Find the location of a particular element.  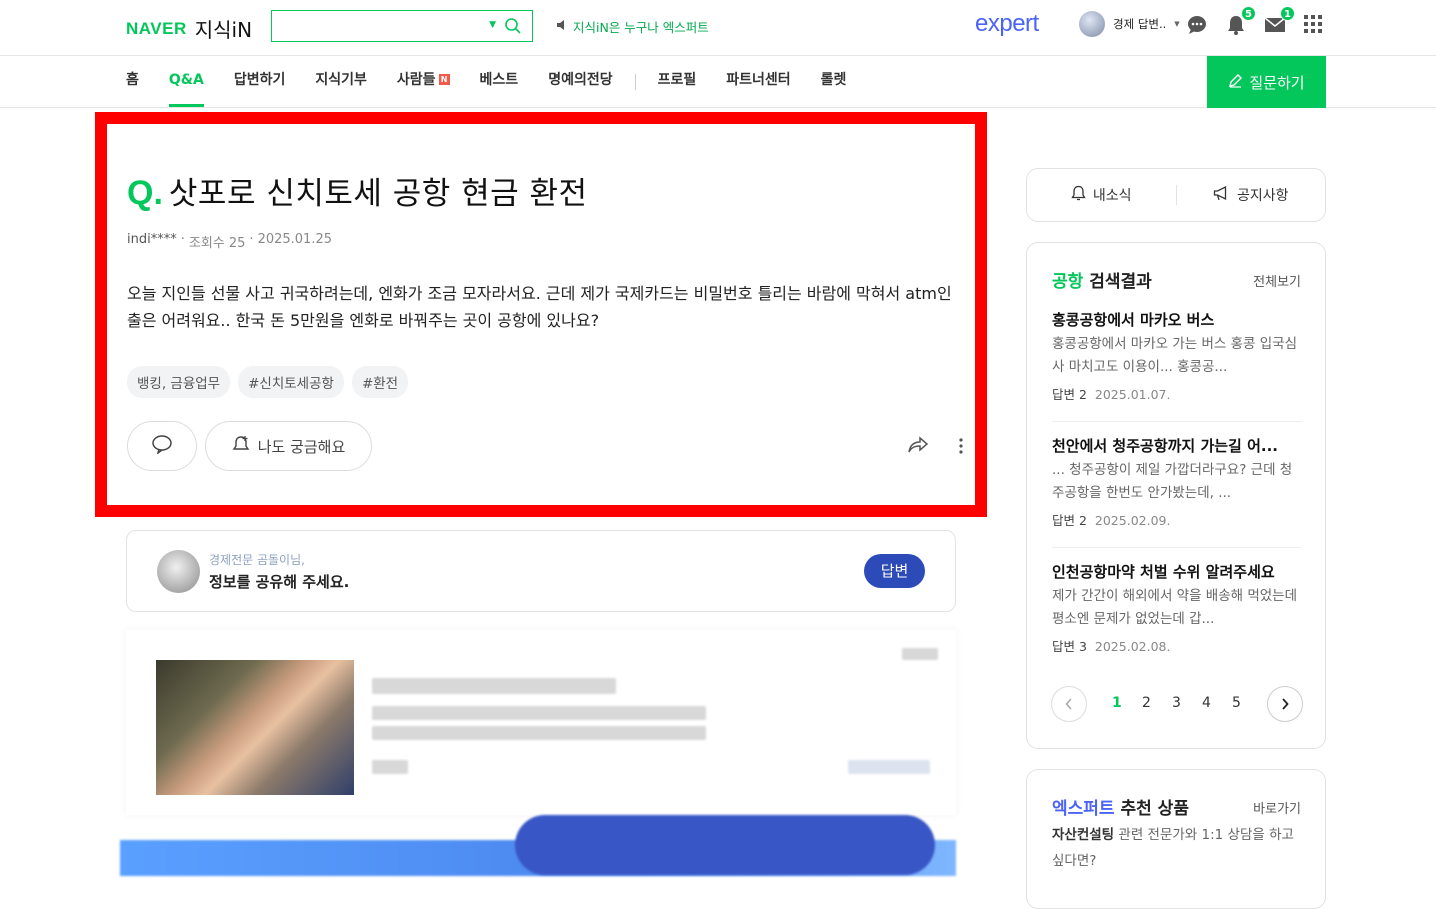

view-all-link: 전체보기 is located at coordinates (1277, 280).